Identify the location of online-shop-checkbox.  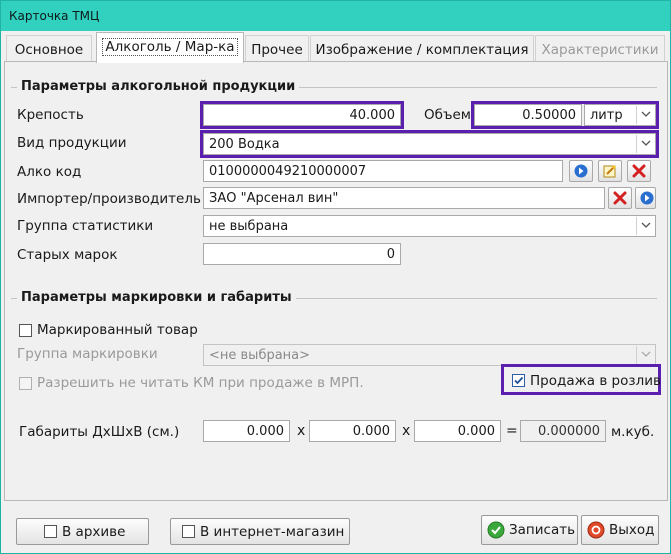
(188, 531).